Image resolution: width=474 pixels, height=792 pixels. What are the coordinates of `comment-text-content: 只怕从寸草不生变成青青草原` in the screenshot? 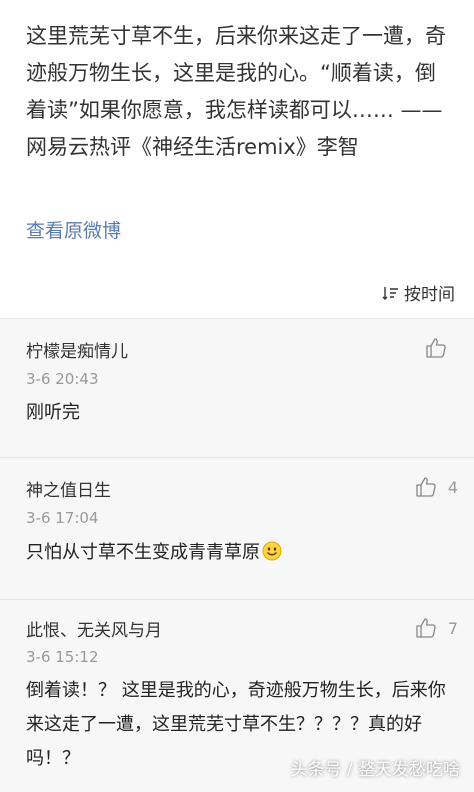 It's located at (143, 552).